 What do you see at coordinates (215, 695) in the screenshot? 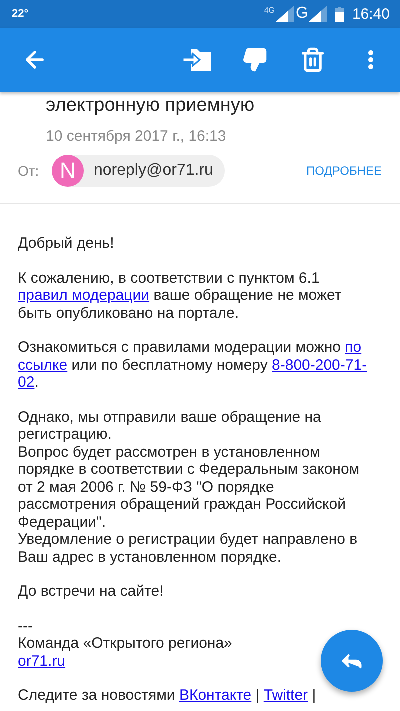
I see `message-link: ВКонтакте` at bounding box center [215, 695].